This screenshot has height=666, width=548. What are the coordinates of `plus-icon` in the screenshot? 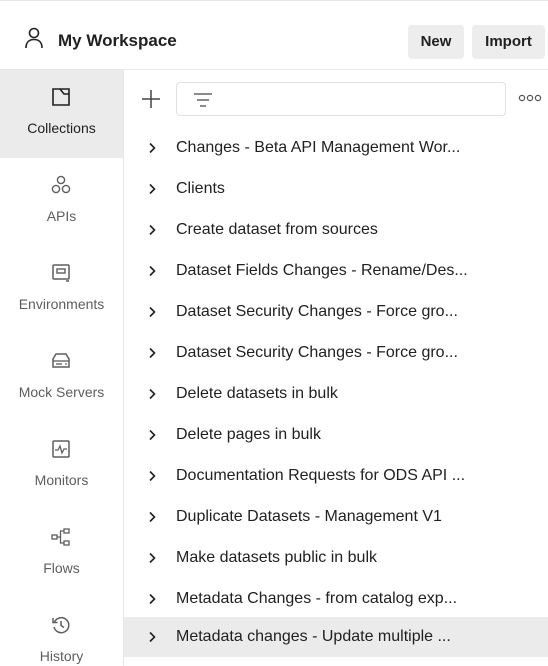 It's located at (151, 99).